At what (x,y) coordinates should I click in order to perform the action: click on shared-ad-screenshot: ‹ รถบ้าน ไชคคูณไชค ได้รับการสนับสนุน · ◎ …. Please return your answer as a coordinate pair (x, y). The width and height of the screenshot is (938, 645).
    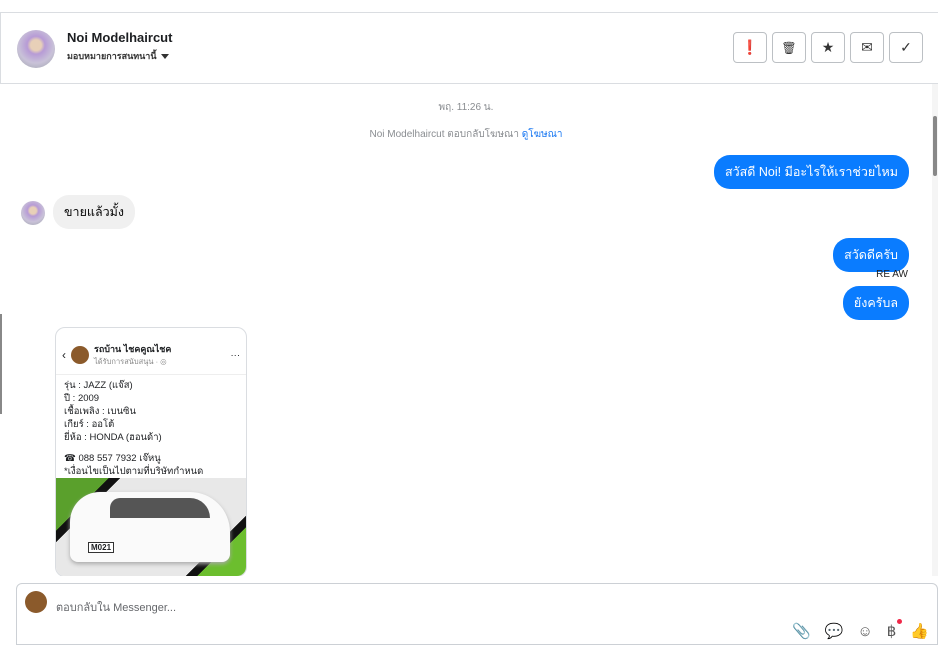
    Looking at the image, I should click on (151, 451).